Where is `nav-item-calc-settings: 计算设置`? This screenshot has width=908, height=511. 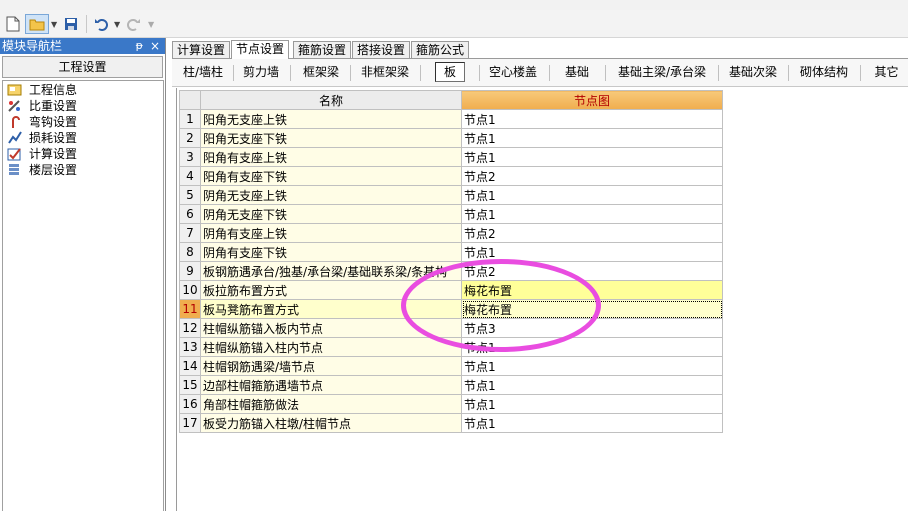
nav-item-calc-settings: 计算设置 is located at coordinates (83, 154).